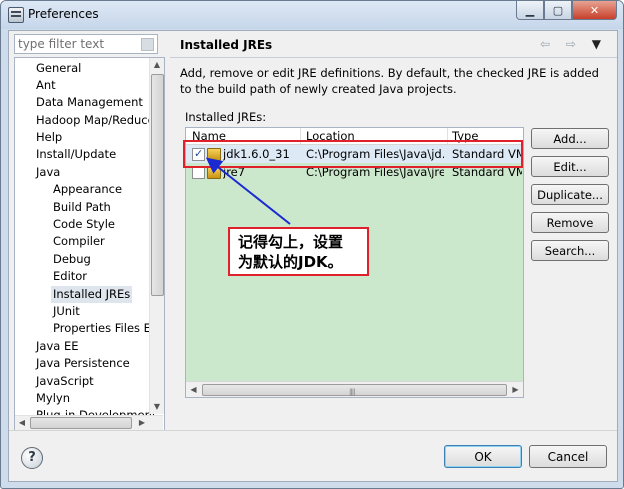 The height and width of the screenshot is (489, 624). I want to click on window-controls: ▁ ▢ ✕, so click(566, 10).